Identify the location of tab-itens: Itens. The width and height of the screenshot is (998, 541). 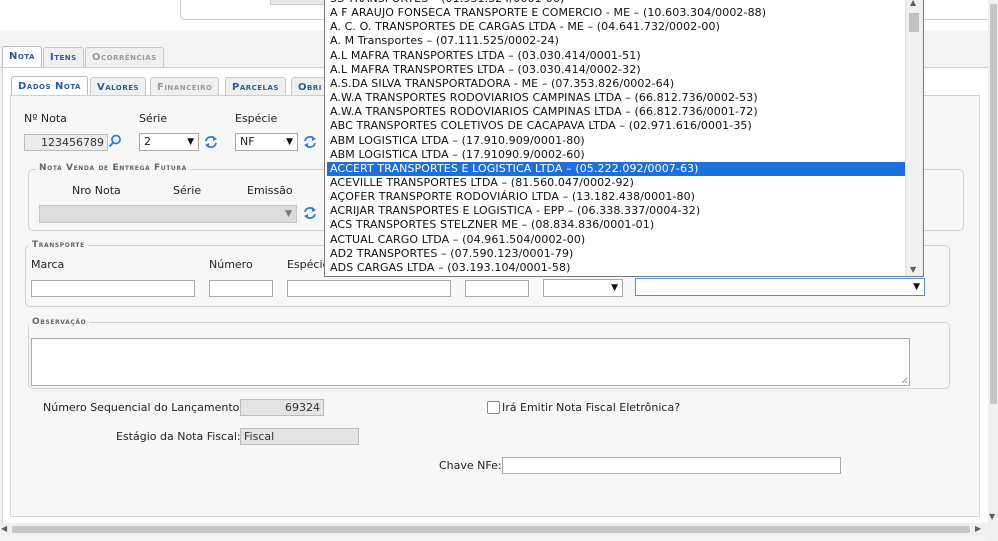
(63, 57).